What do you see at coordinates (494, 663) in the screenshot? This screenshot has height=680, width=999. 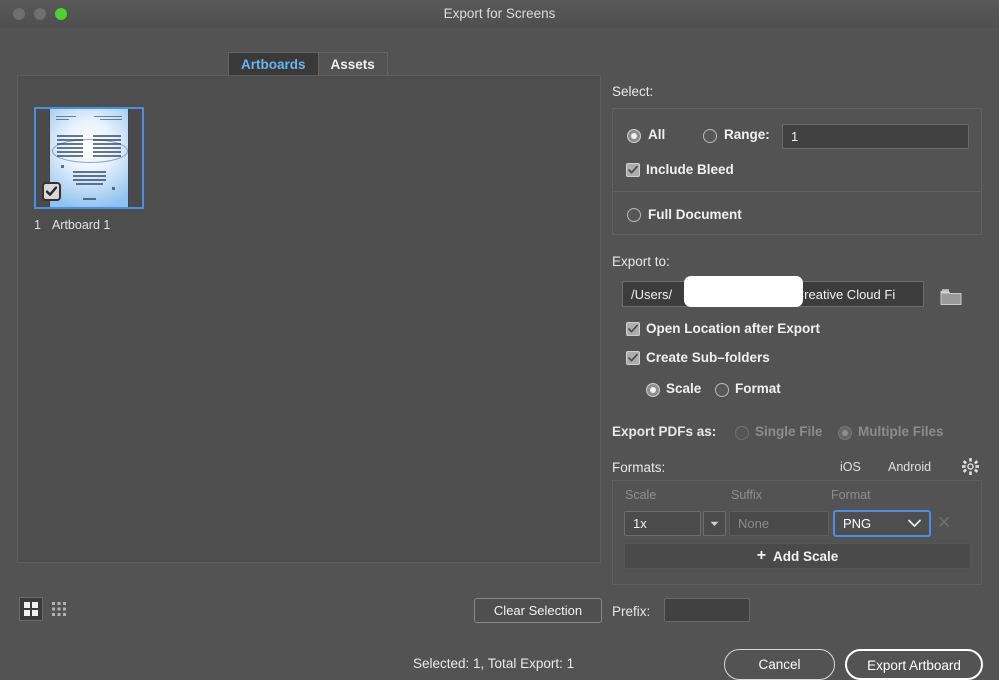 I see `export-status-text: Selected: 1, Total Export: 1` at bounding box center [494, 663].